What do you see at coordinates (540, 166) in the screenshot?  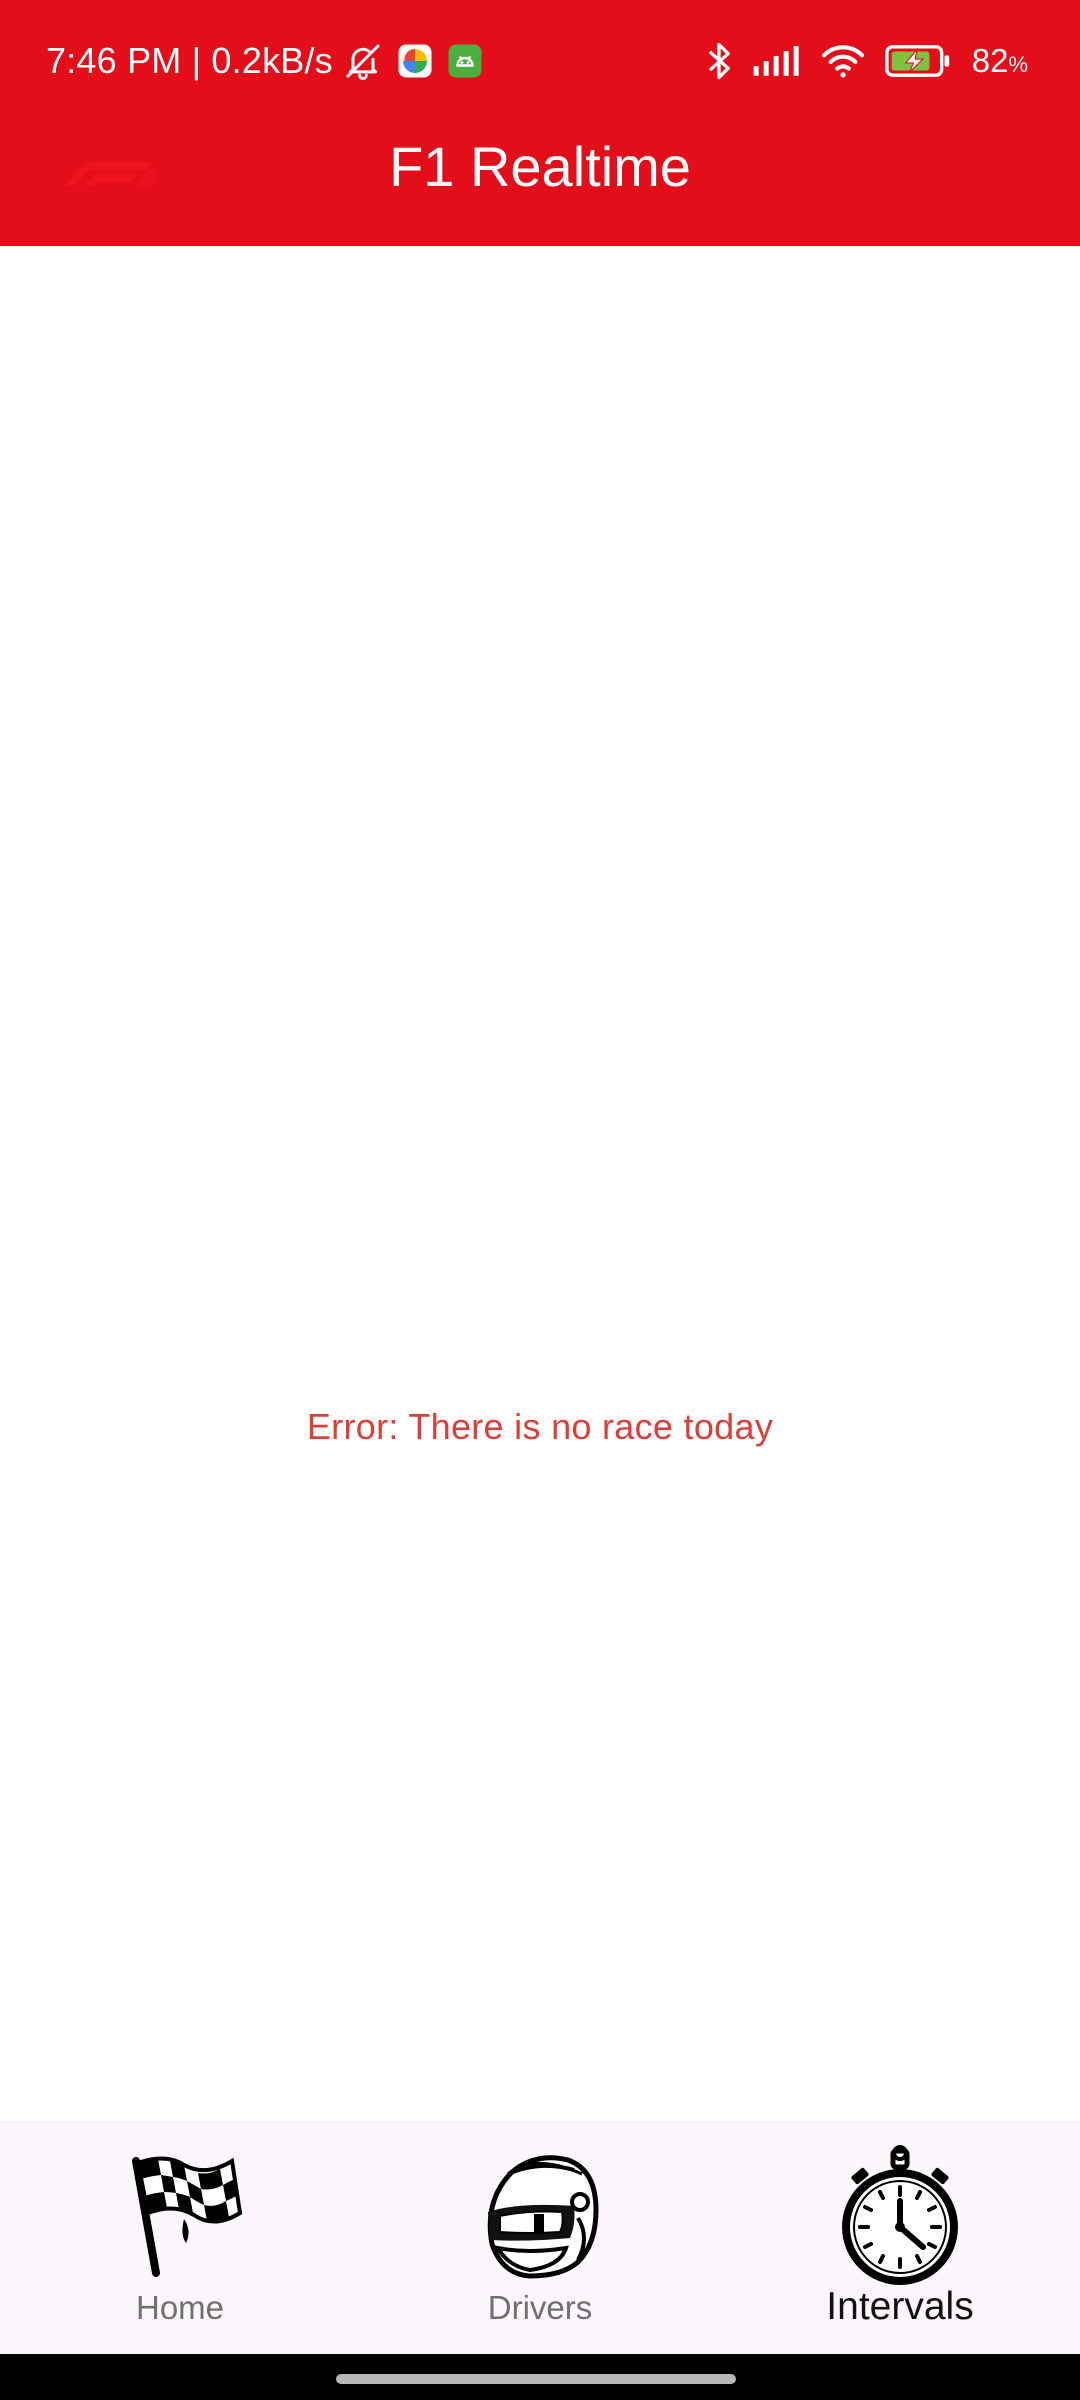 I see `page-title: F1 Realtime` at bounding box center [540, 166].